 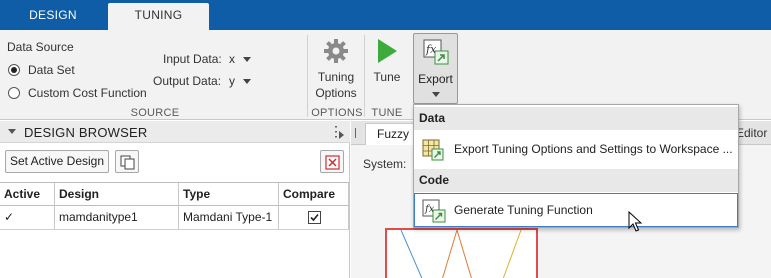 I want to click on tab-design: DESIGN, so click(x=53, y=15).